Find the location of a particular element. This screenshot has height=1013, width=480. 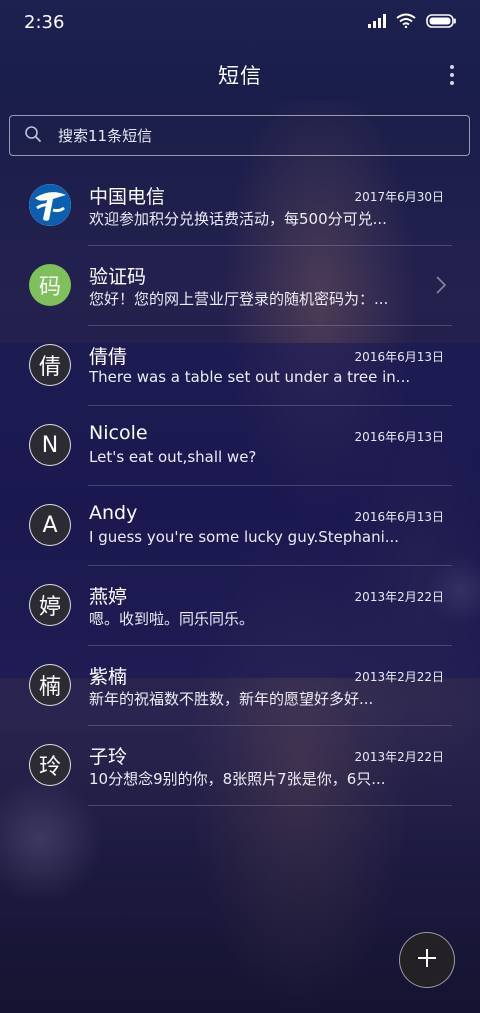

search-placeholder: 搜索11条短信 is located at coordinates (105, 136).